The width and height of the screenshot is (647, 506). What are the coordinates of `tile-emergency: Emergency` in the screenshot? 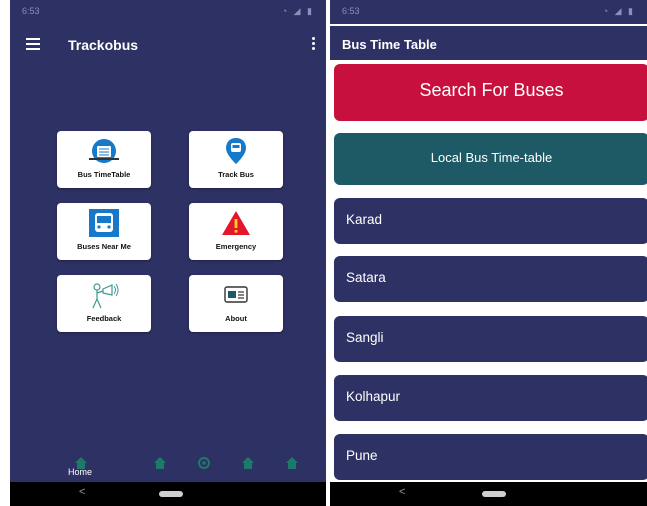 It's located at (236, 231).